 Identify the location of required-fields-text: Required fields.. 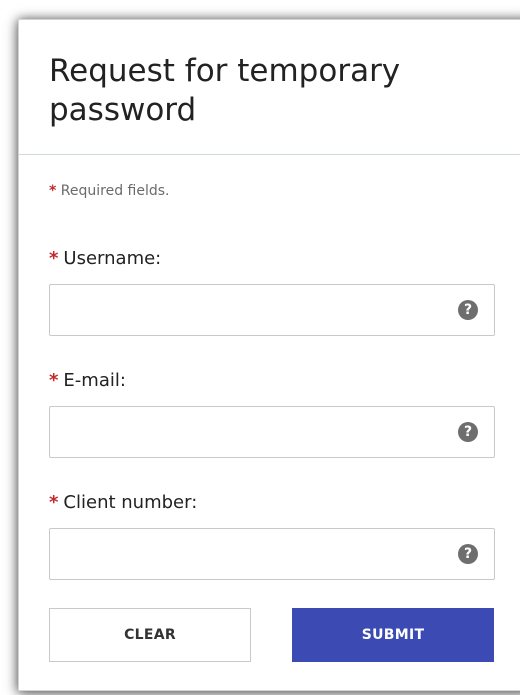
(115, 191).